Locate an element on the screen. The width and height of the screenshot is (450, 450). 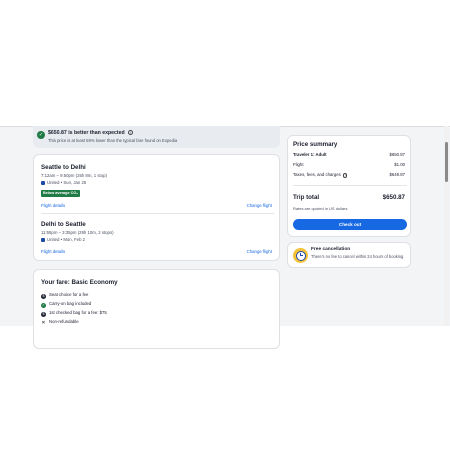
fare-item: ✕ Non-refundable is located at coordinates (60, 322).